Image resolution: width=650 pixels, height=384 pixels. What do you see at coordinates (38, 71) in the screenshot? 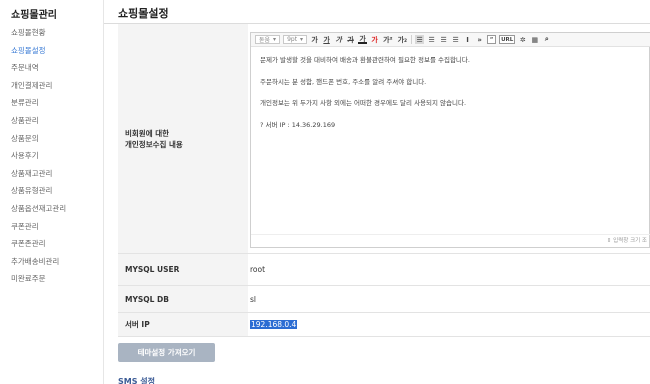
I see `sidebar-item-orders: 주문내역` at bounding box center [38, 71].